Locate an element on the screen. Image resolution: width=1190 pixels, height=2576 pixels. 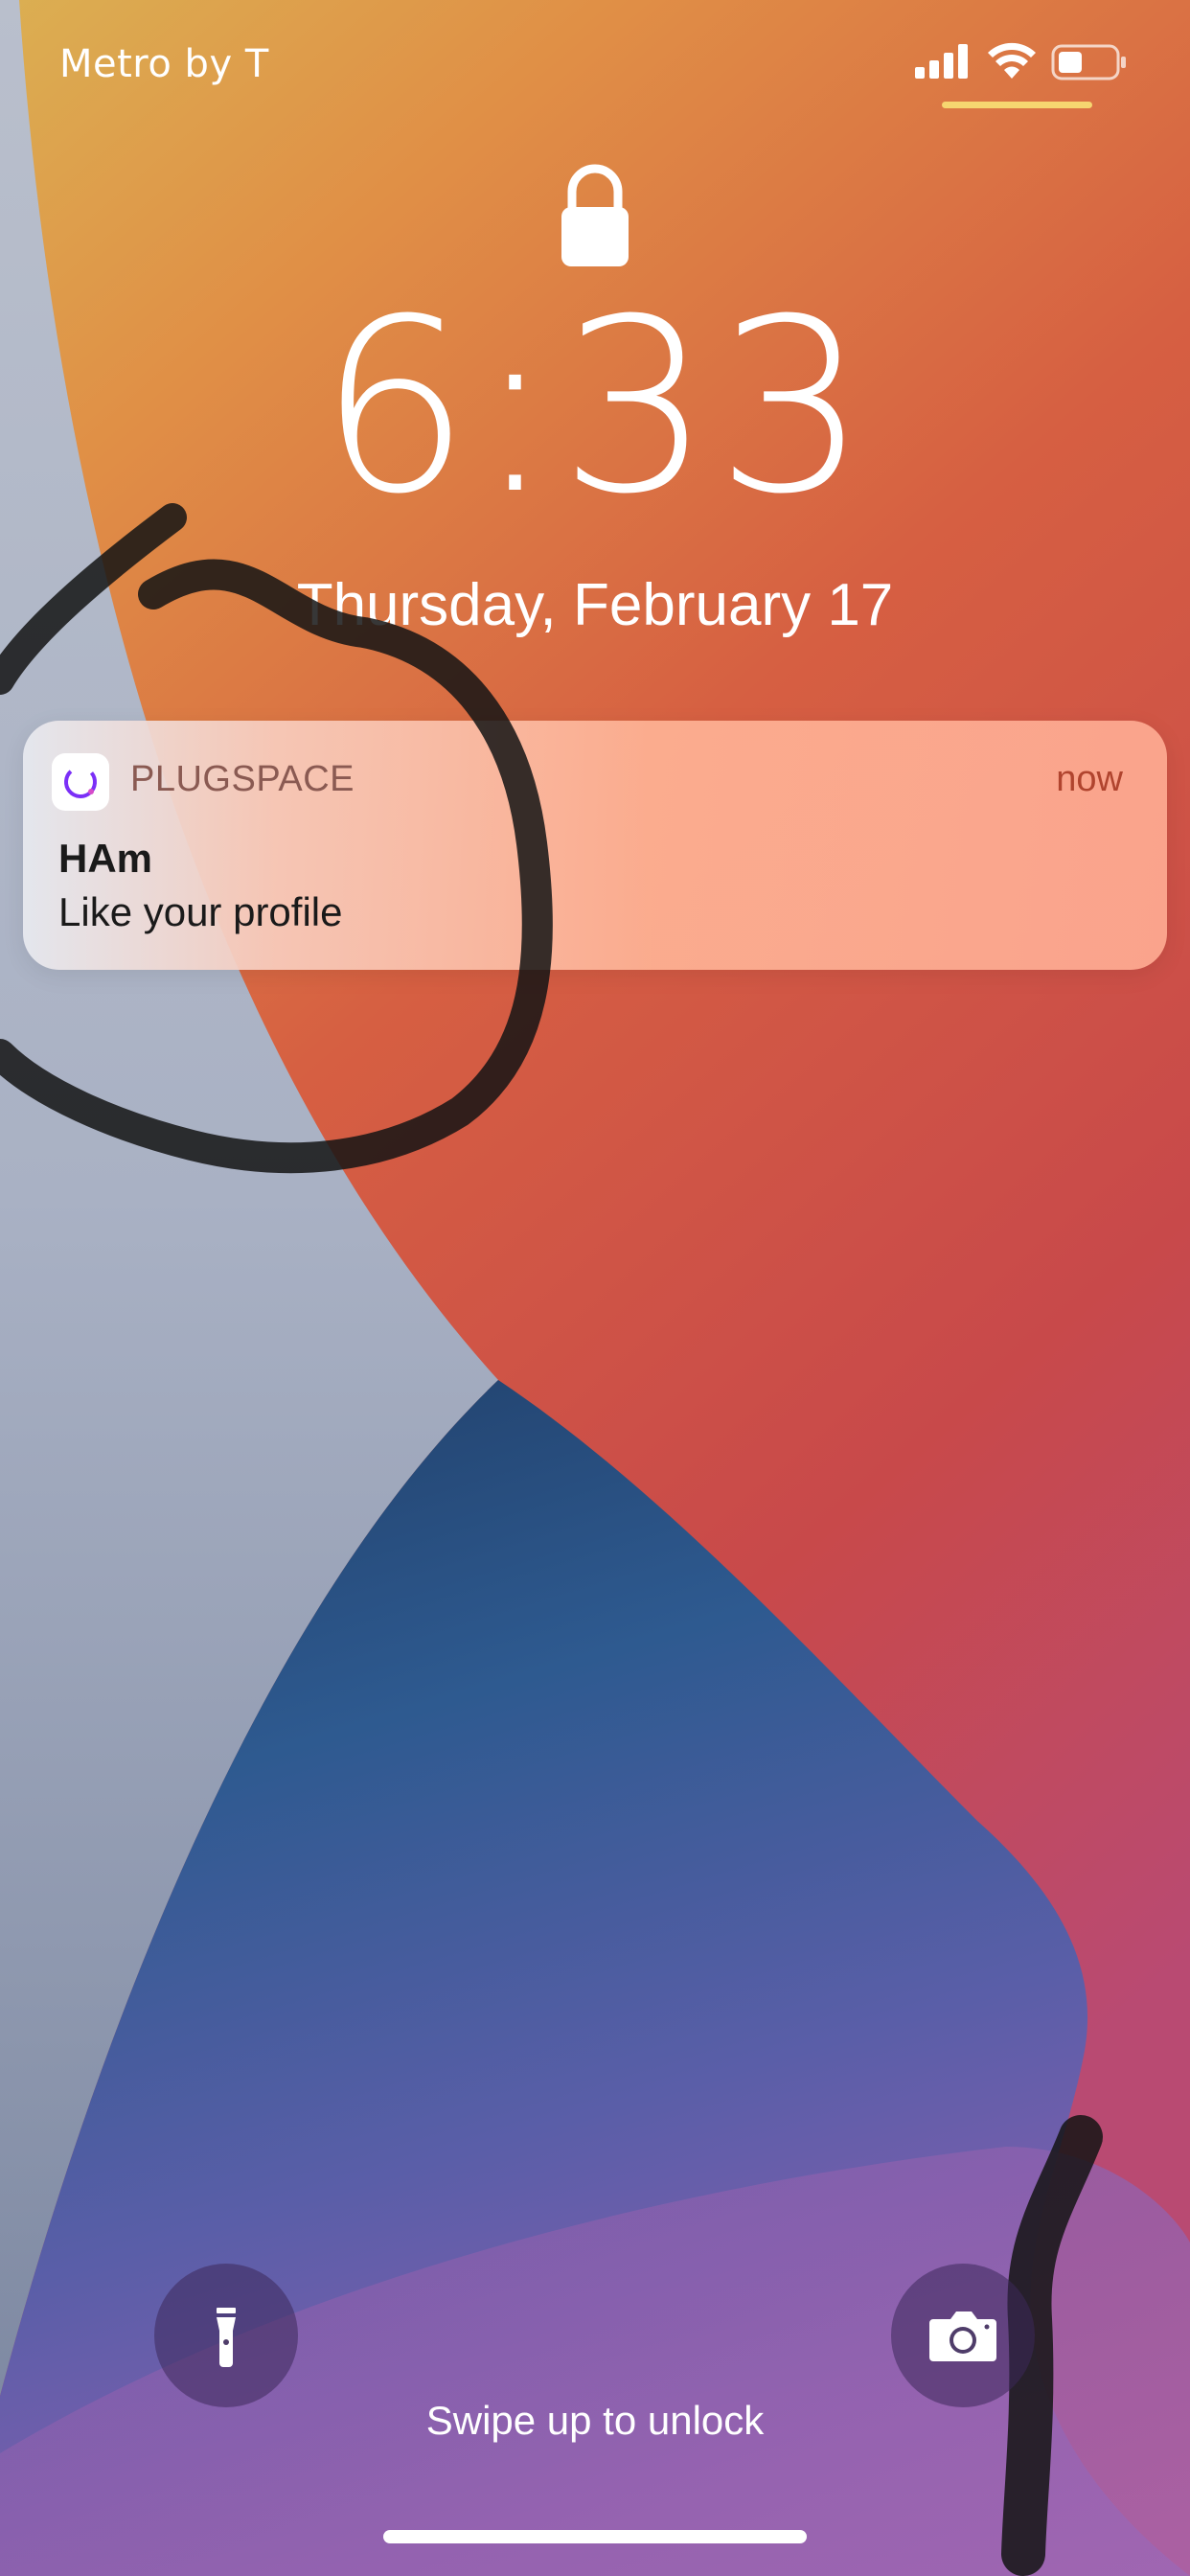
cellular-signal-icon is located at coordinates (942, 62).